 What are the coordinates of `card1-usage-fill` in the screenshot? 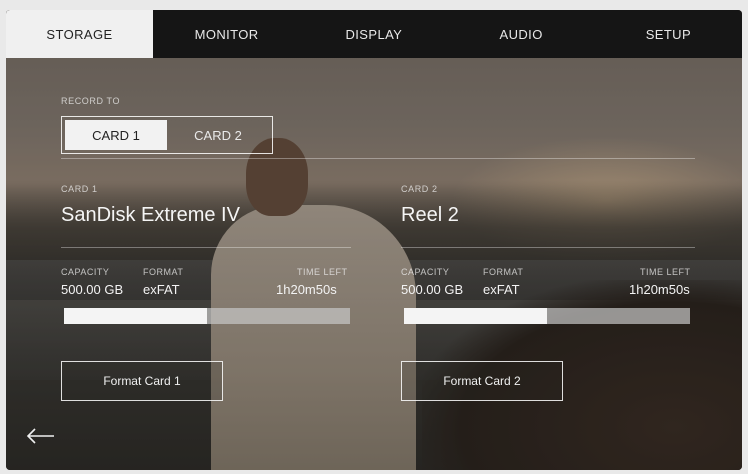 It's located at (135, 316).